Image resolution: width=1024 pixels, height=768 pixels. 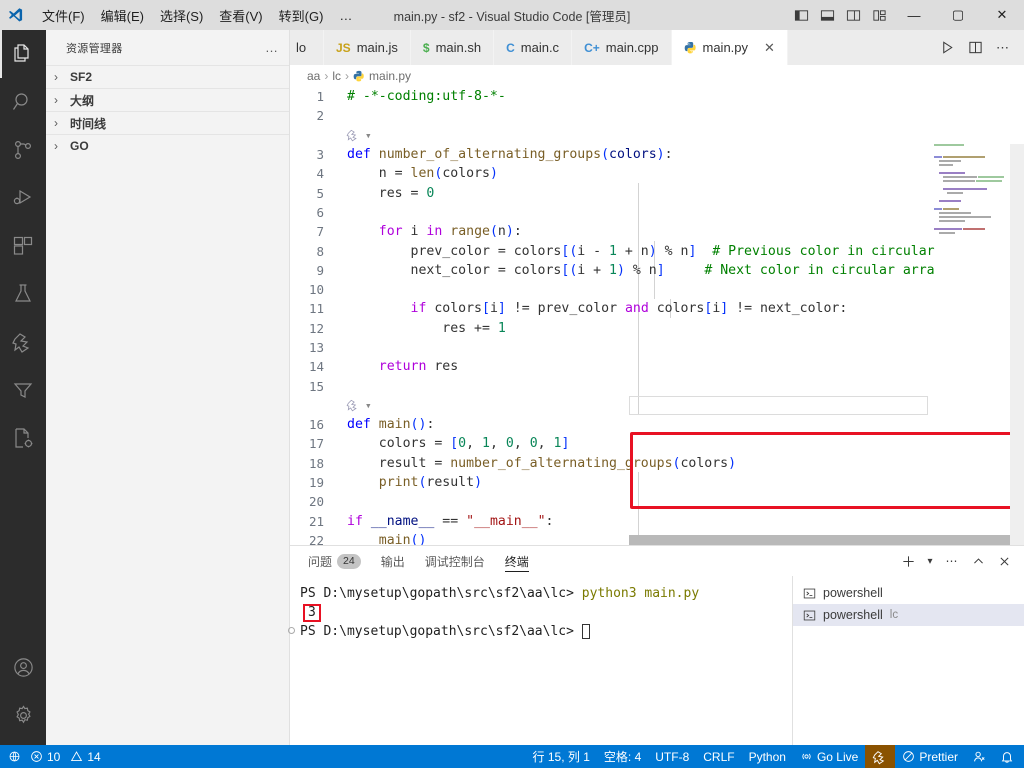 What do you see at coordinates (517, 561) in the screenshot?
I see `panel-tab-terminal: 终端` at bounding box center [517, 561].